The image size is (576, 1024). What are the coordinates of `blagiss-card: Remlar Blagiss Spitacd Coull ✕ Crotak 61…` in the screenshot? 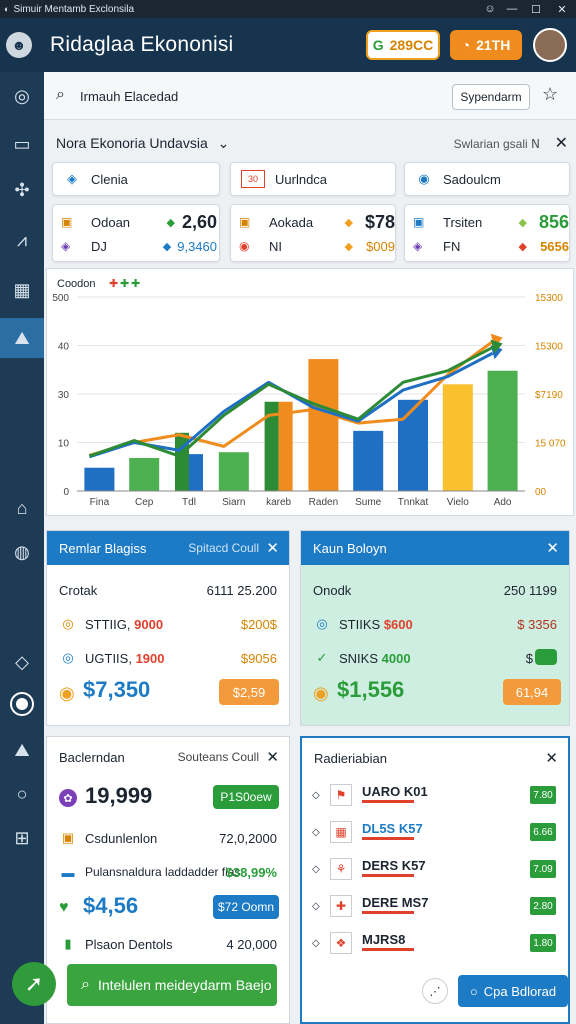 It's located at (168, 628).